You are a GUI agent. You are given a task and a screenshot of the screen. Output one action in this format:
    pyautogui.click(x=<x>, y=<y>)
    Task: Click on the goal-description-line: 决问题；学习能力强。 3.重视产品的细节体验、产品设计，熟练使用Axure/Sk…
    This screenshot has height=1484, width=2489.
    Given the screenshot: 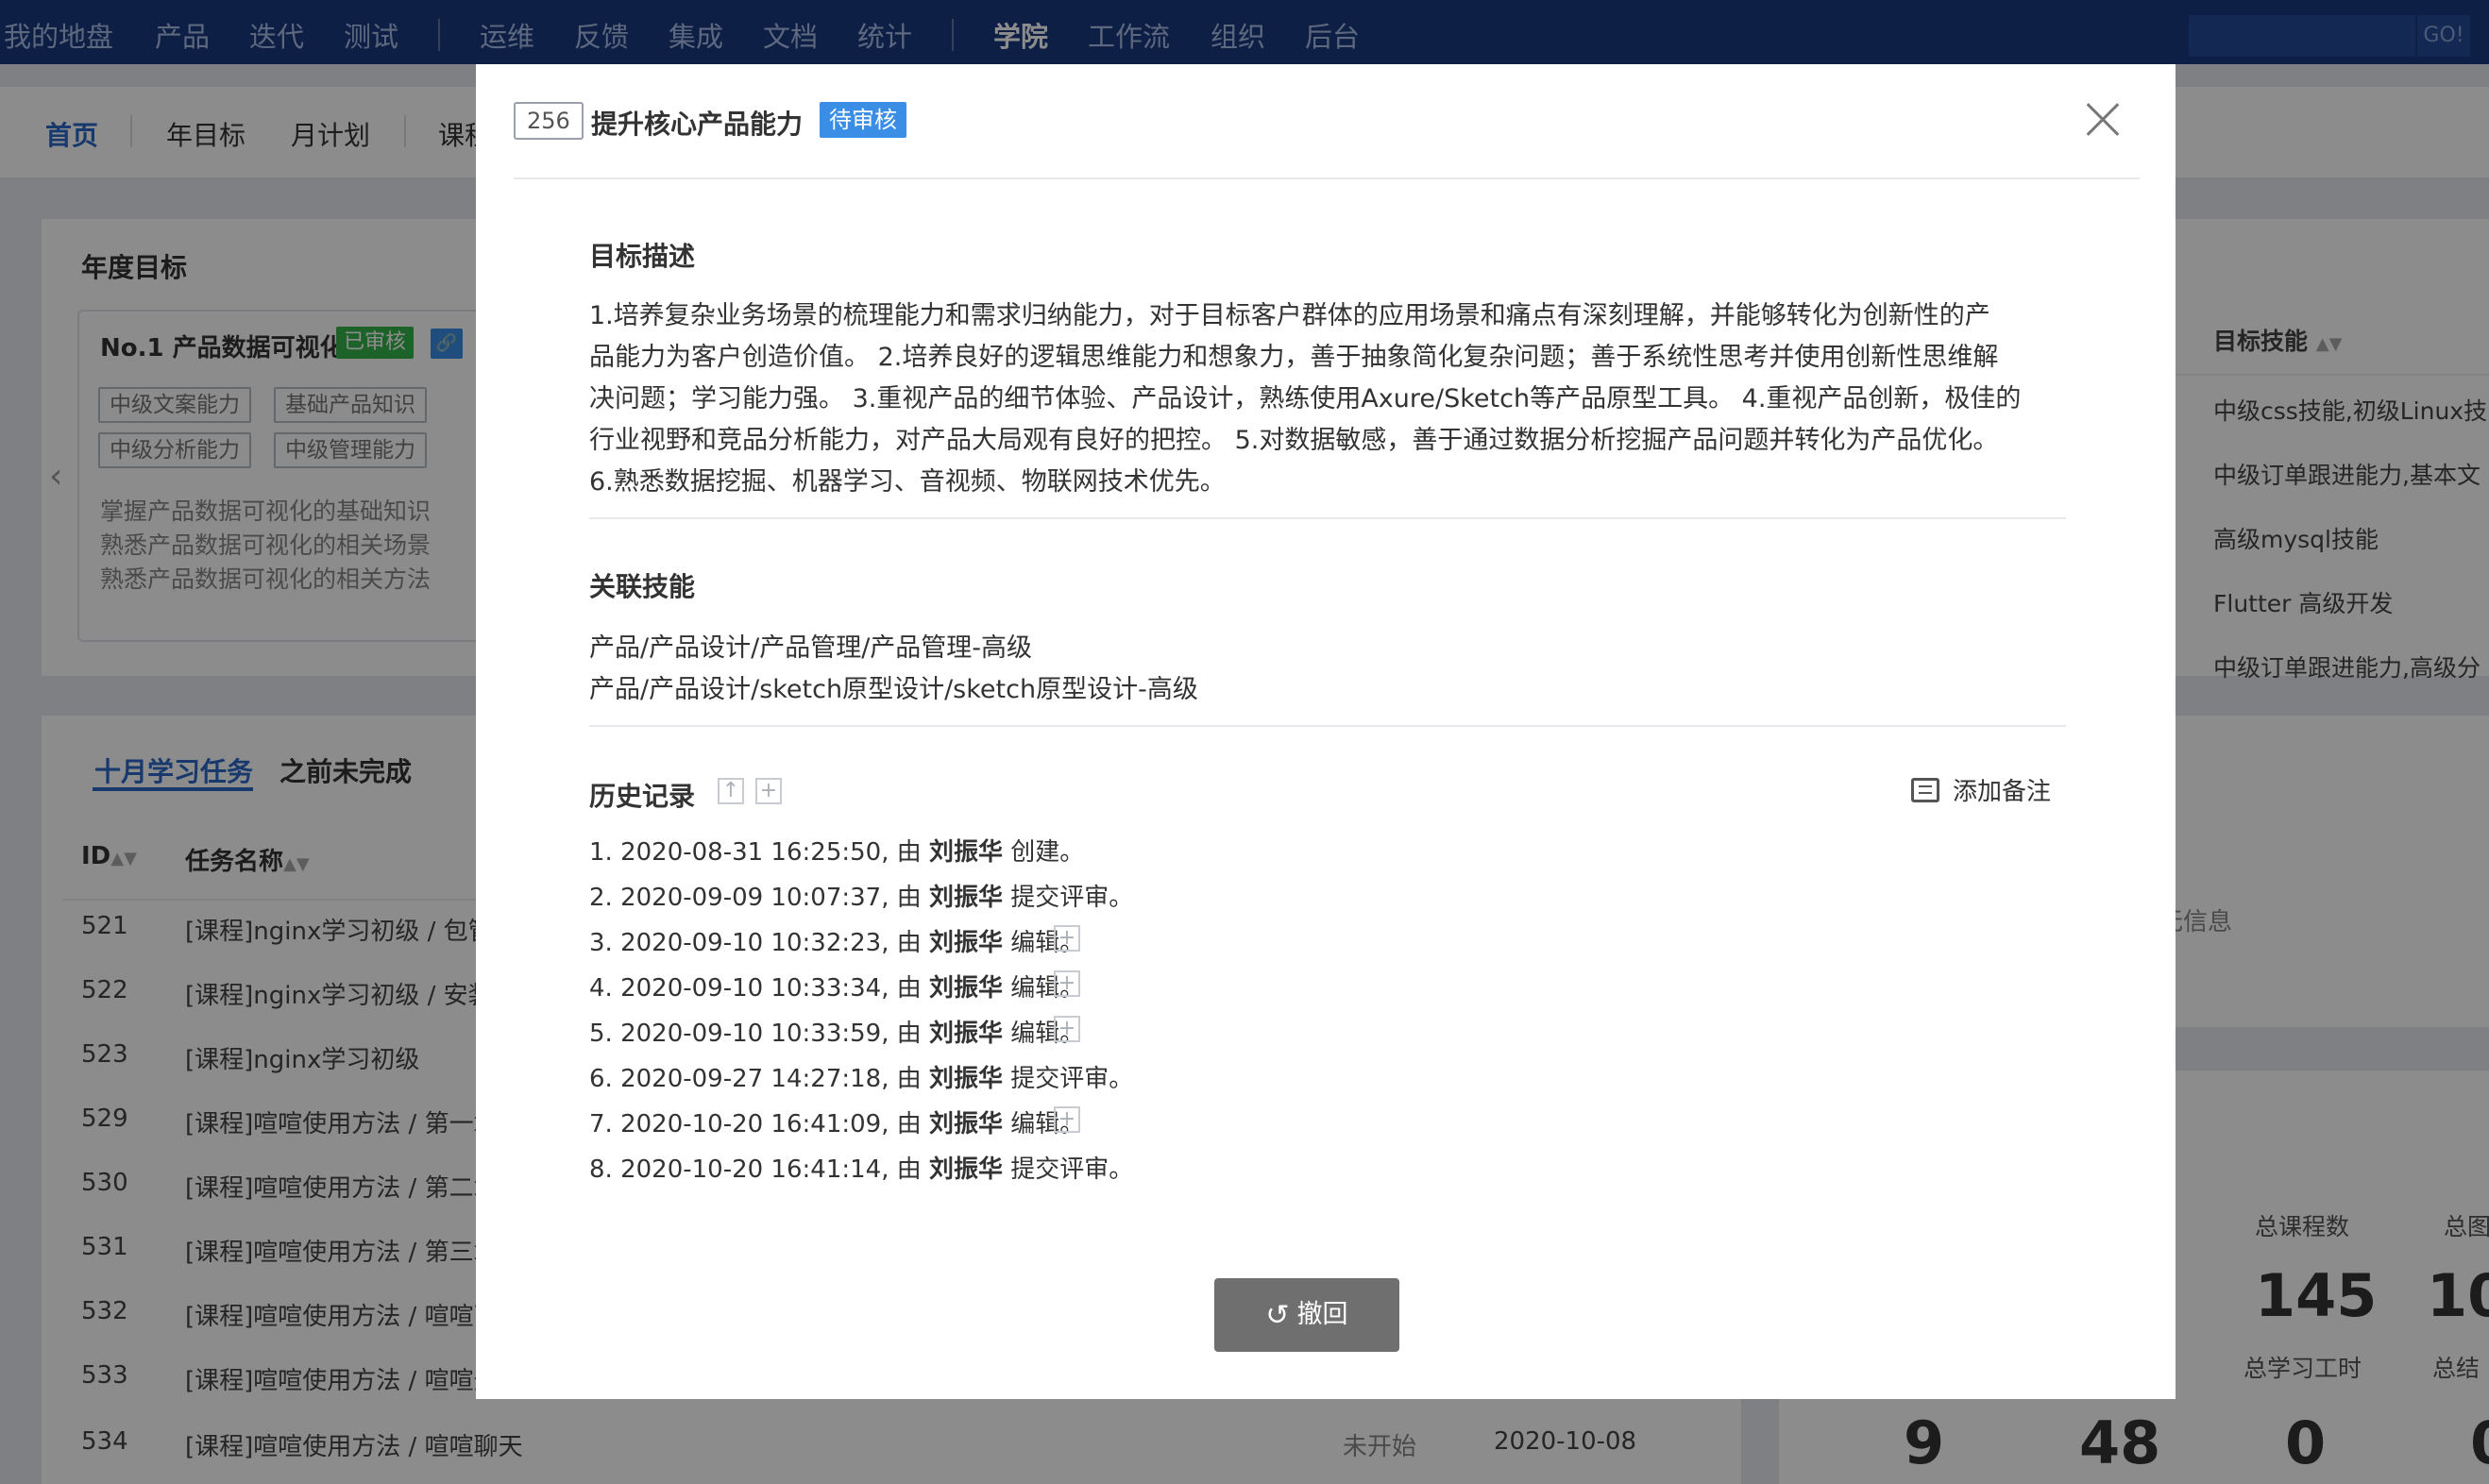 What is the action you would take?
    pyautogui.click(x=1305, y=398)
    